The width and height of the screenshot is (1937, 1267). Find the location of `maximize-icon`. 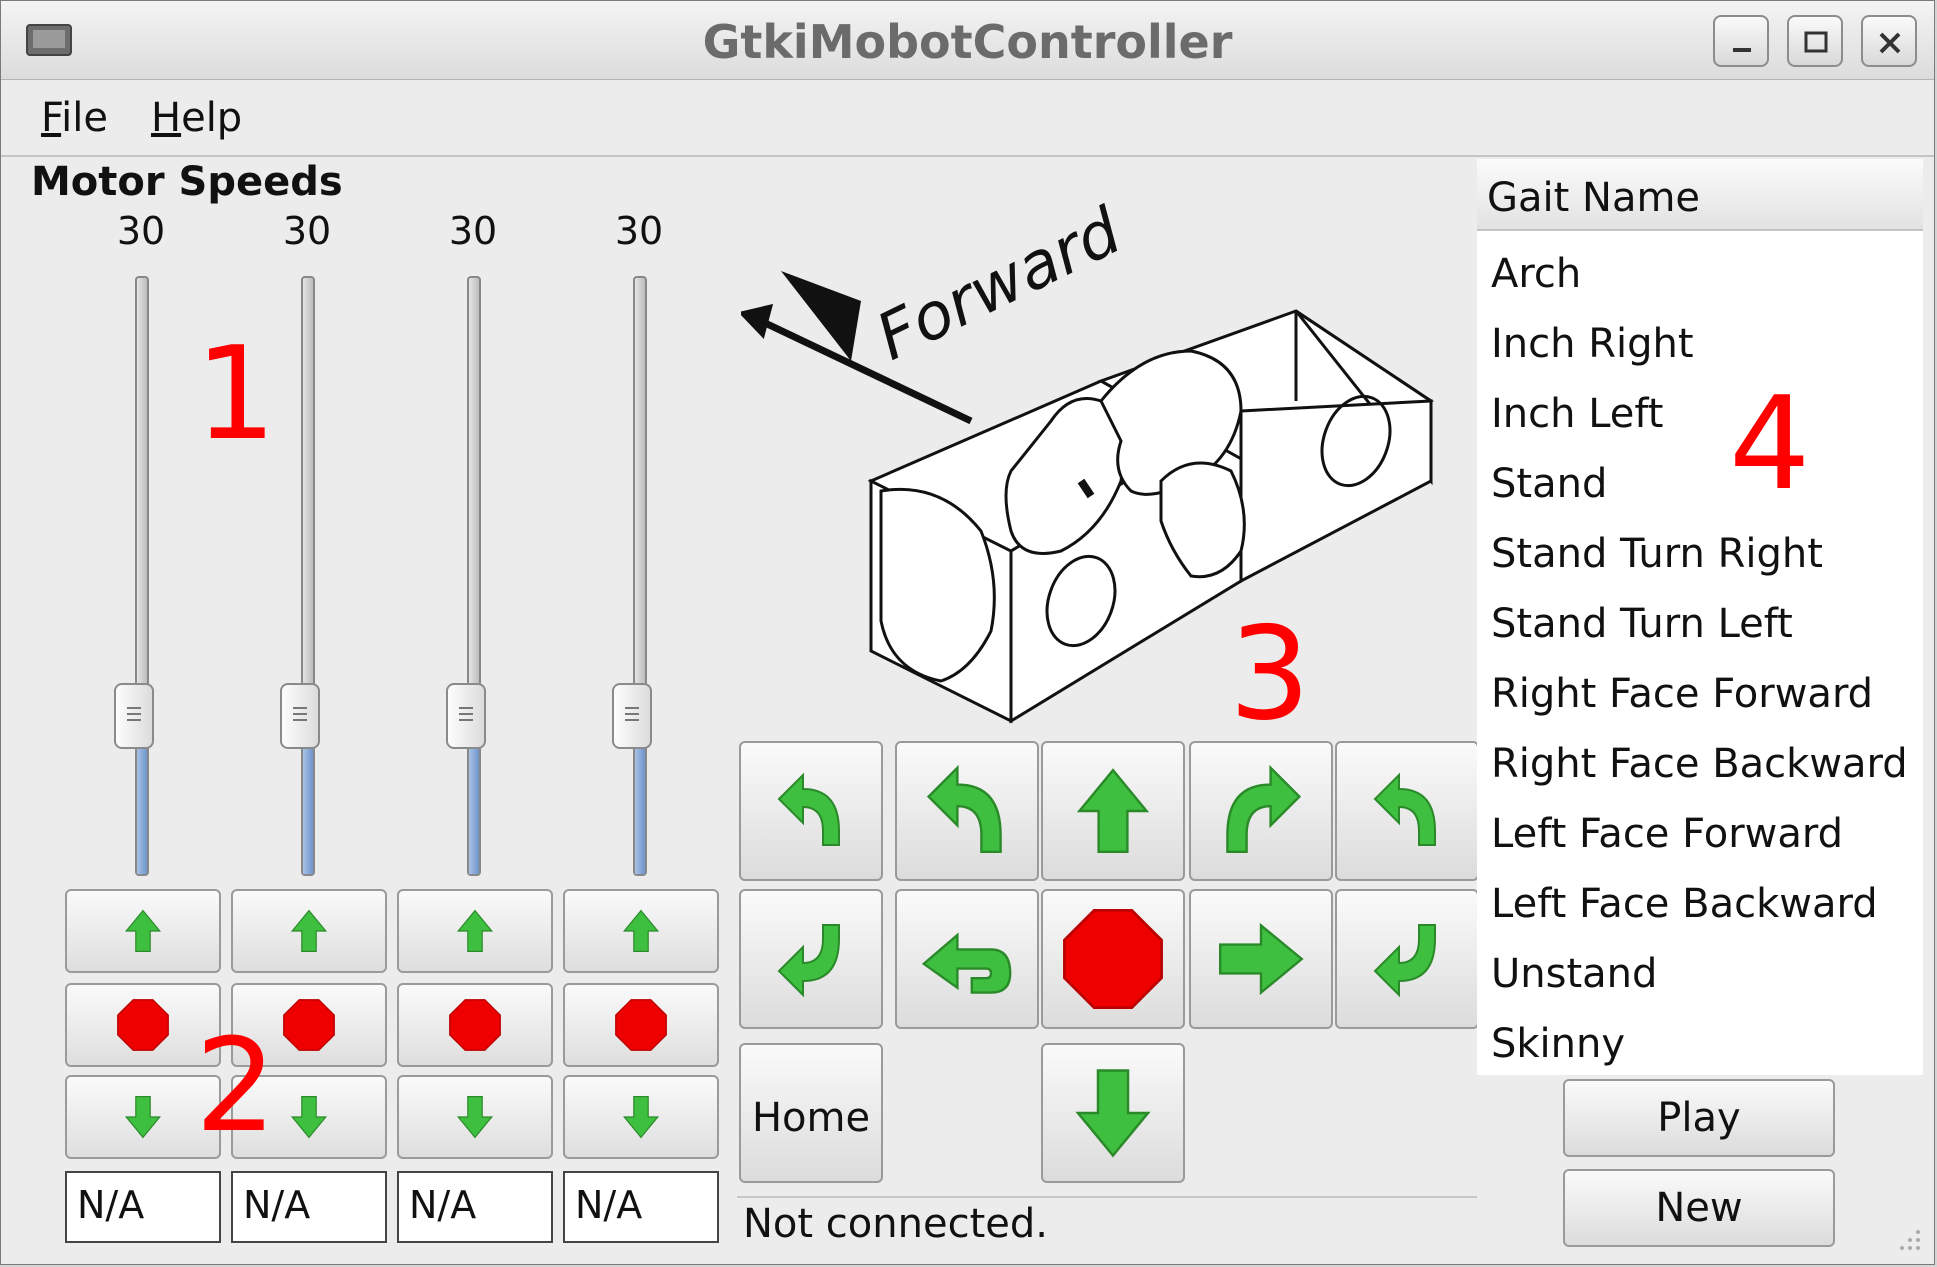

maximize-icon is located at coordinates (1816, 42).